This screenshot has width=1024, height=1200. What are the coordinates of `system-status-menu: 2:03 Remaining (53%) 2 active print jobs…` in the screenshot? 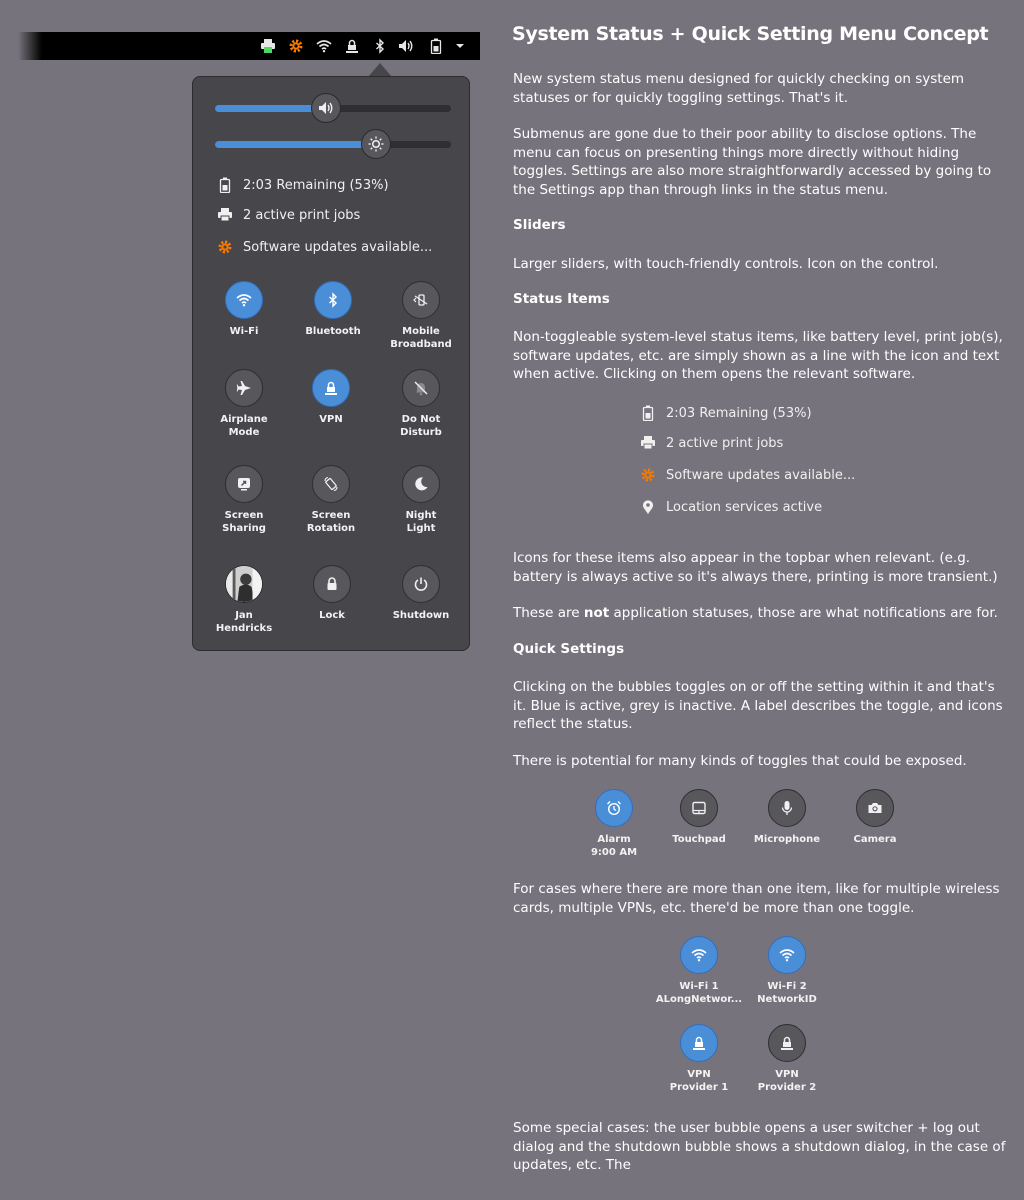 It's located at (331, 363).